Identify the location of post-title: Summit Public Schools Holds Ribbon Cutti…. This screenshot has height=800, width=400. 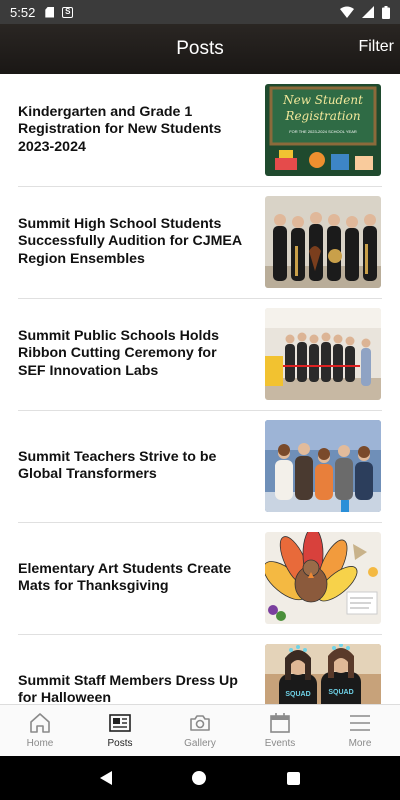
(119, 353).